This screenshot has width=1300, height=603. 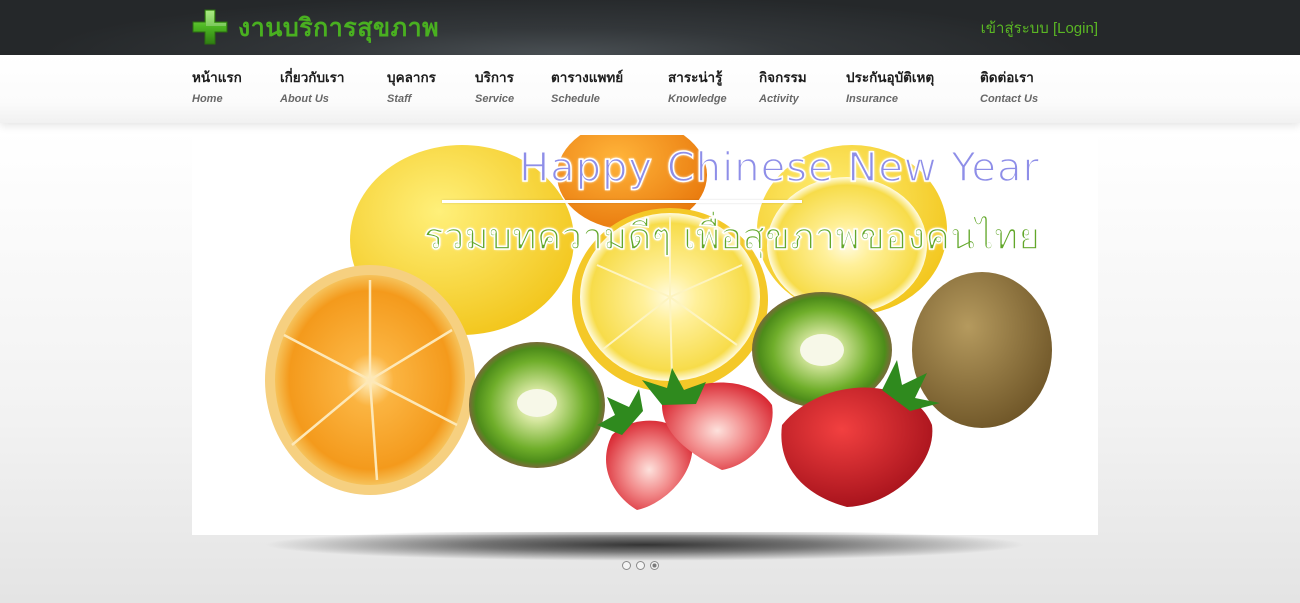 What do you see at coordinates (650, 27) in the screenshot?
I see `top-bar: งานบริการสุขภาพ เข้าสู่ระบบ [Login]` at bounding box center [650, 27].